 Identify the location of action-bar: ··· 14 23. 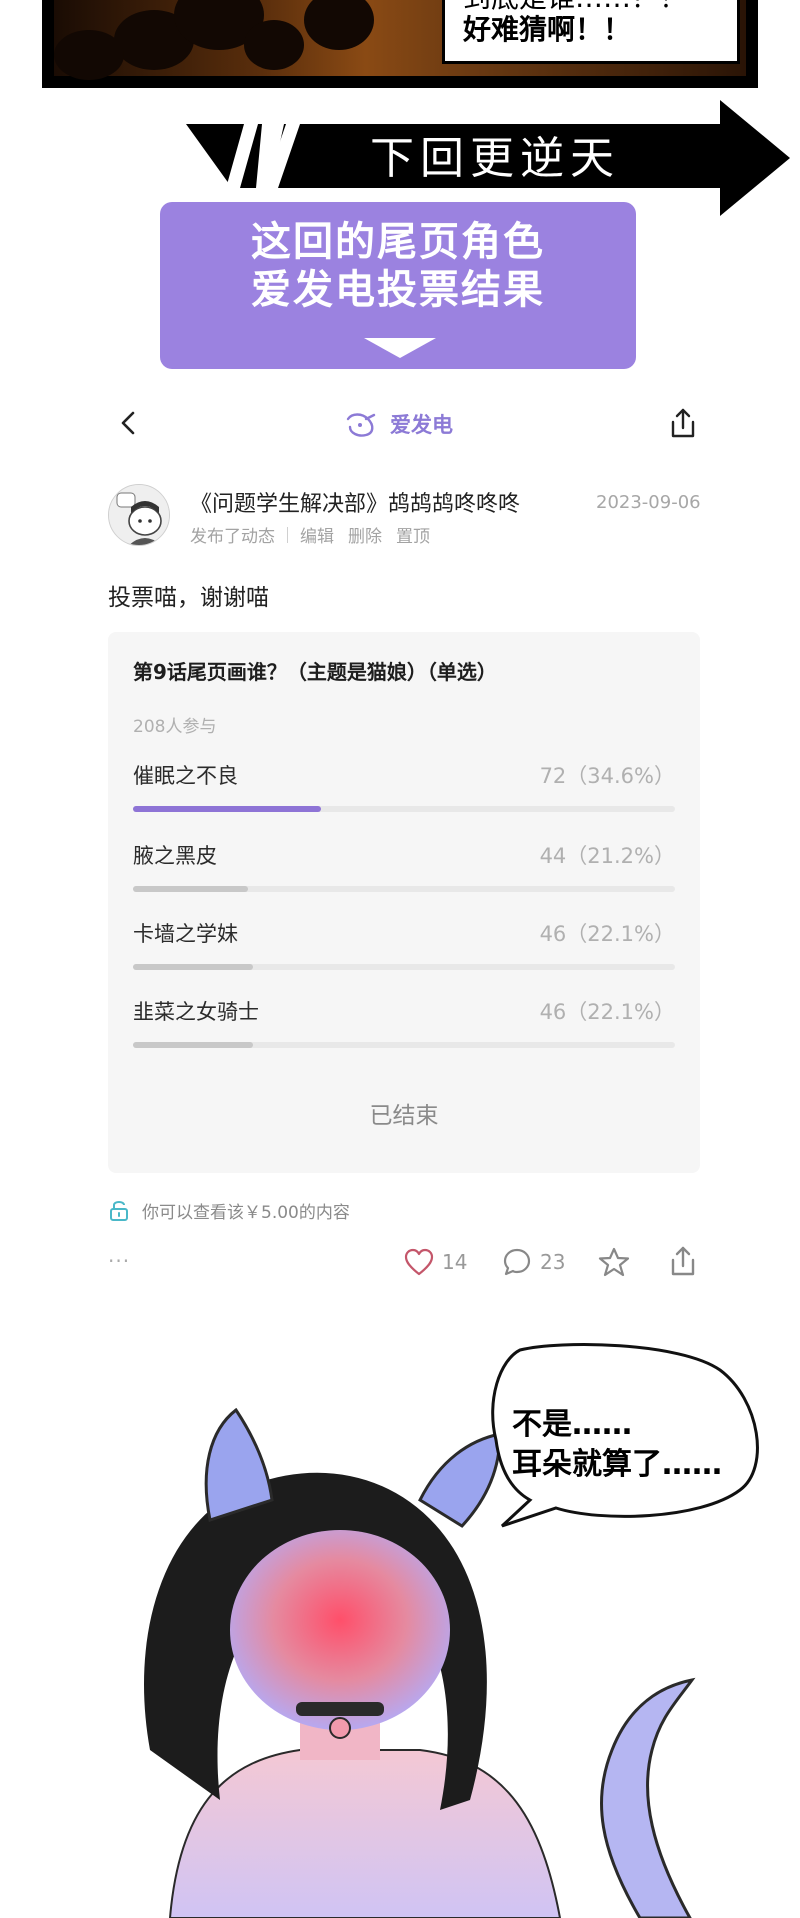
(406, 1262).